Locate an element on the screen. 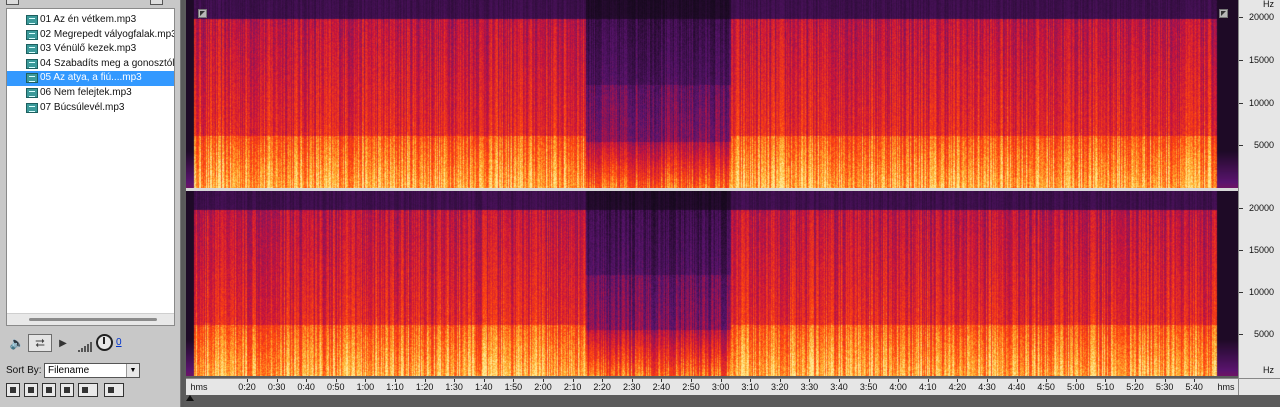 Image resolution: width=1280 pixels, height=407 pixels. file-panel-toolbar is located at coordinates (90, 3).